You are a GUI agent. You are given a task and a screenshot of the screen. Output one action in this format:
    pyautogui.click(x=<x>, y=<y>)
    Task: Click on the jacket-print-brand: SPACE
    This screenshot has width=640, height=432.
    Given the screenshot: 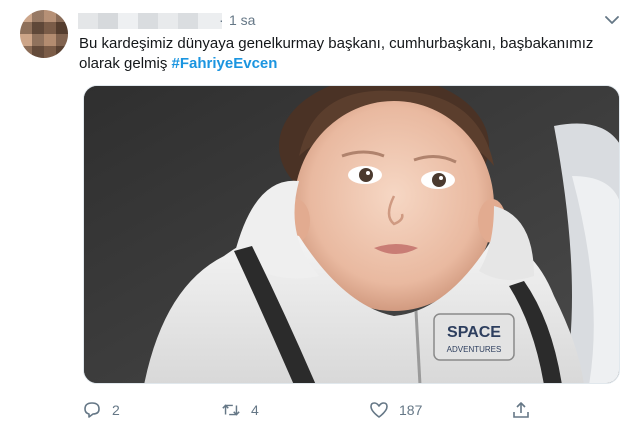 What is the action you would take?
    pyautogui.click(x=474, y=332)
    